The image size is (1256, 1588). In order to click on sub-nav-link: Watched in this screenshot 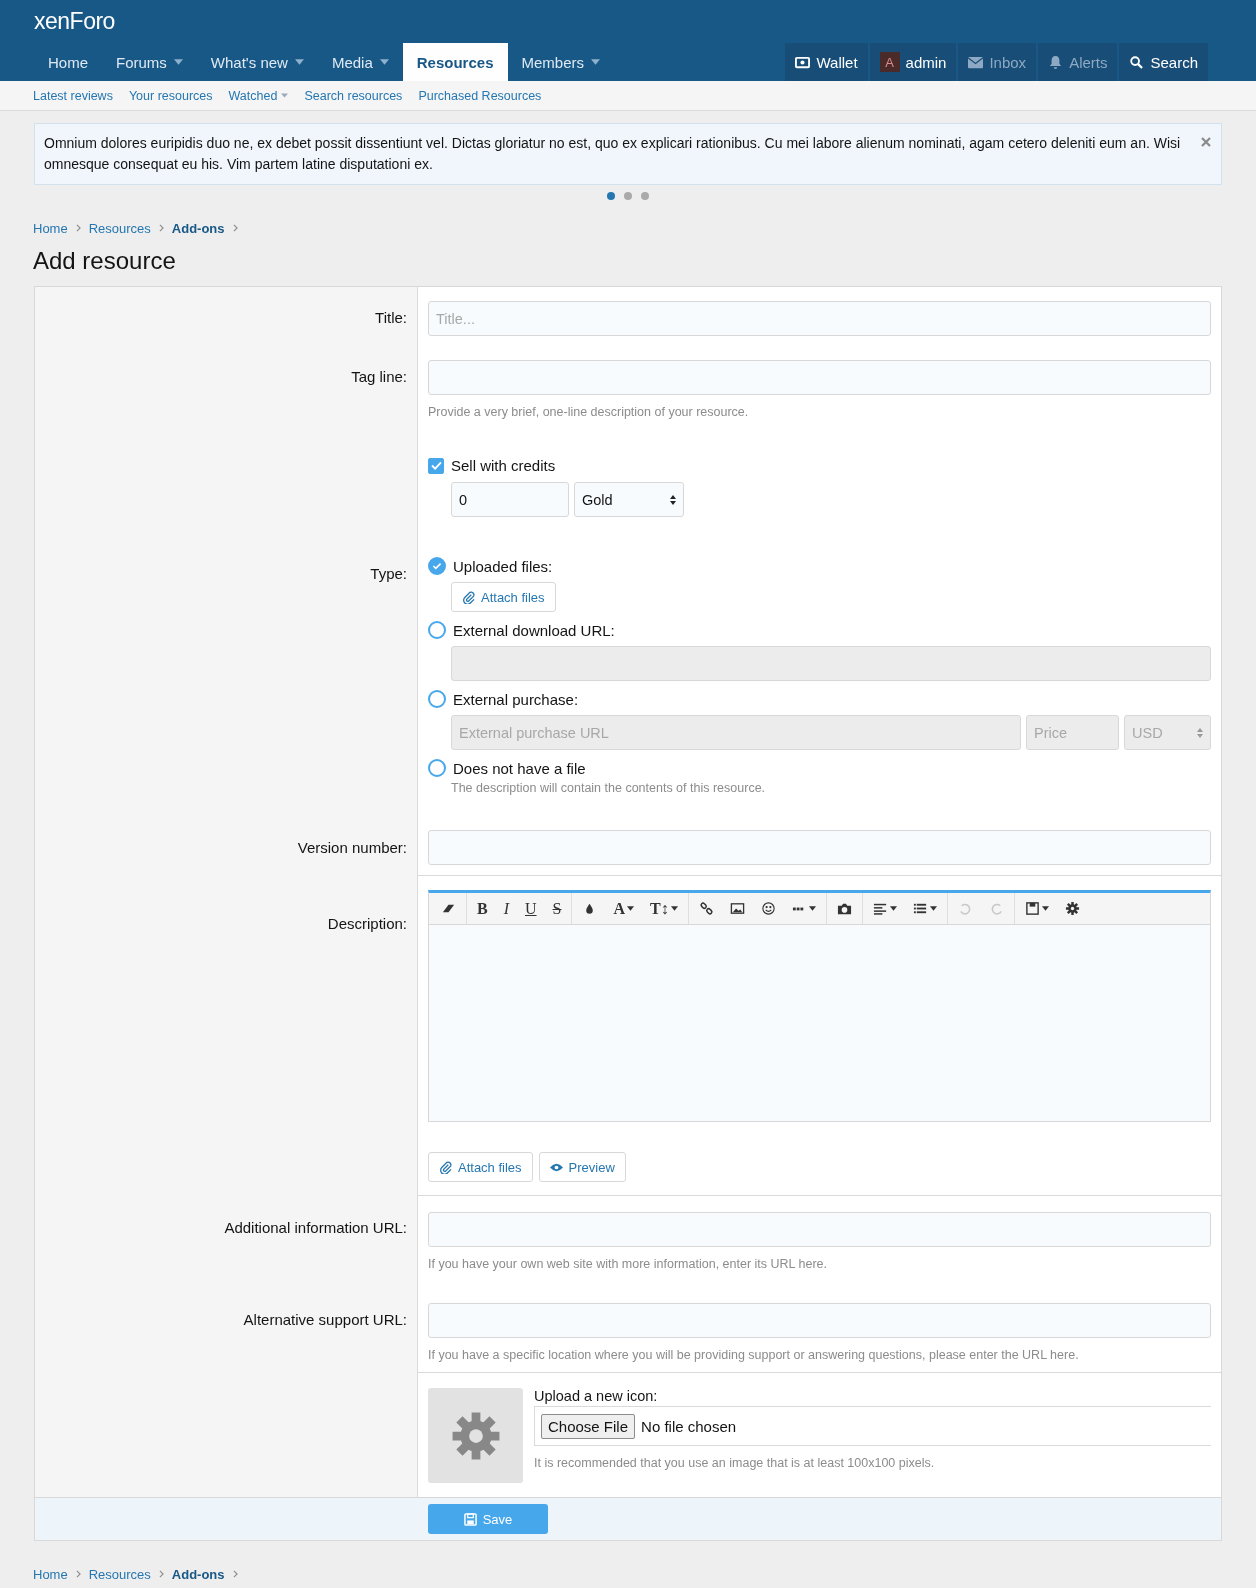, I will do `click(258, 95)`.